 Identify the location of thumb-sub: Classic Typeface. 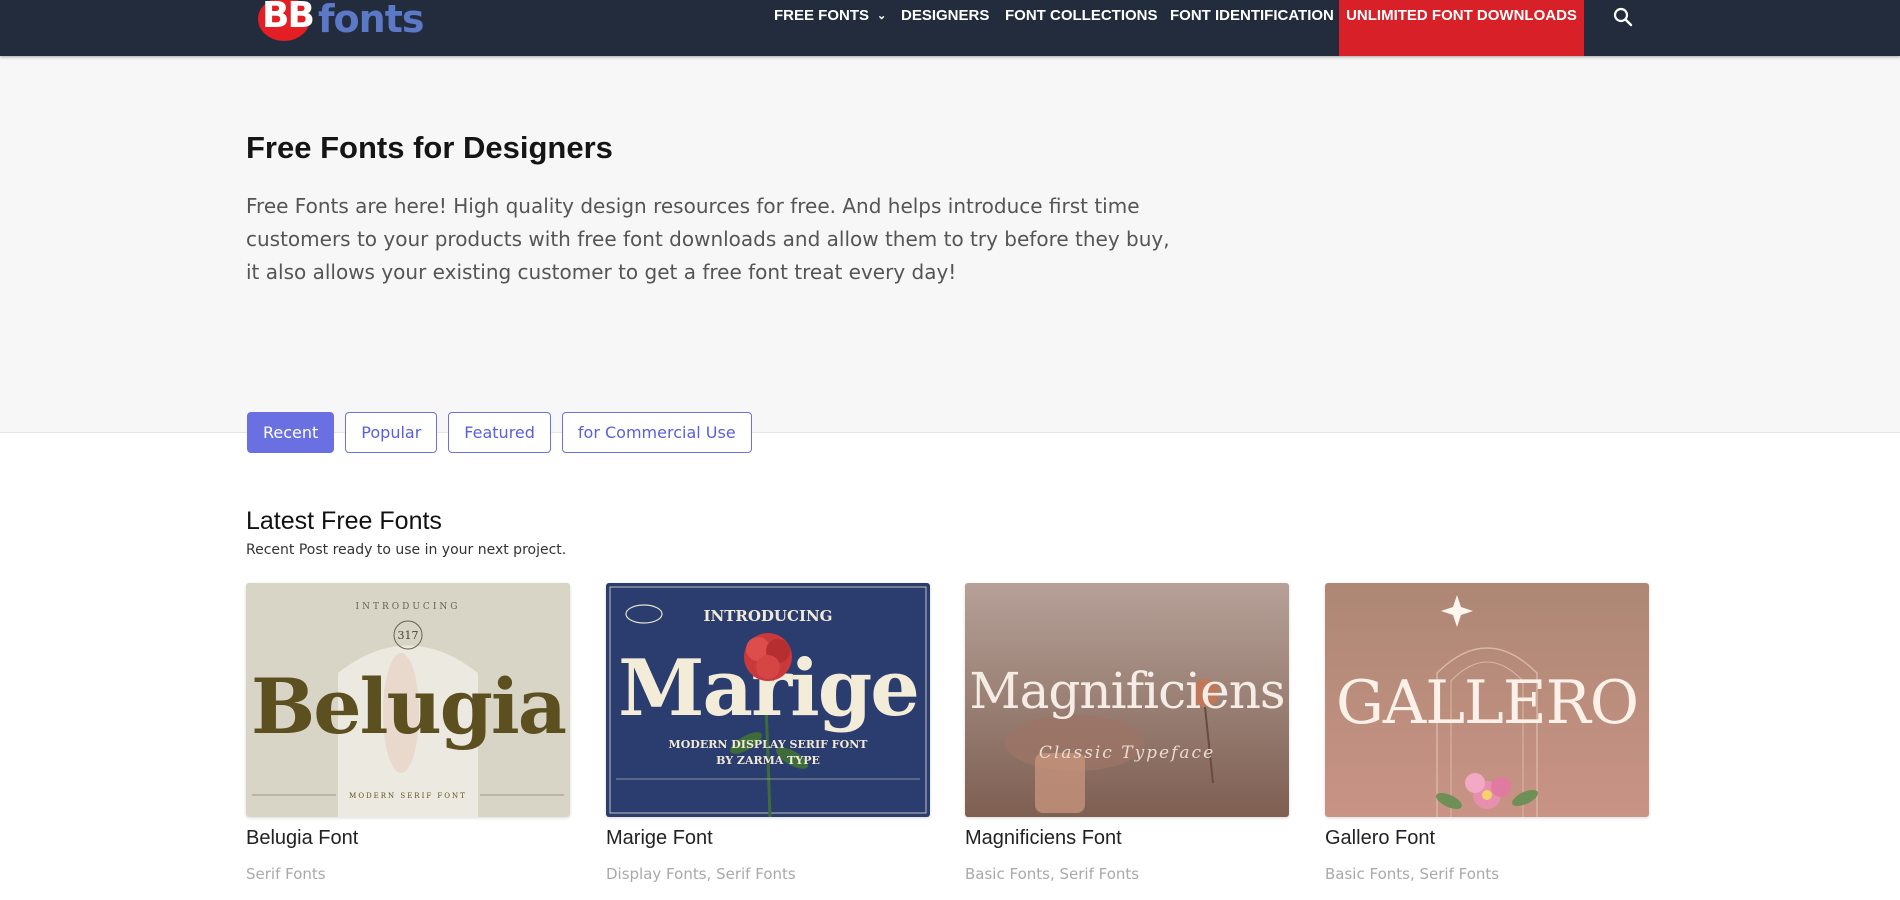
(1127, 753).